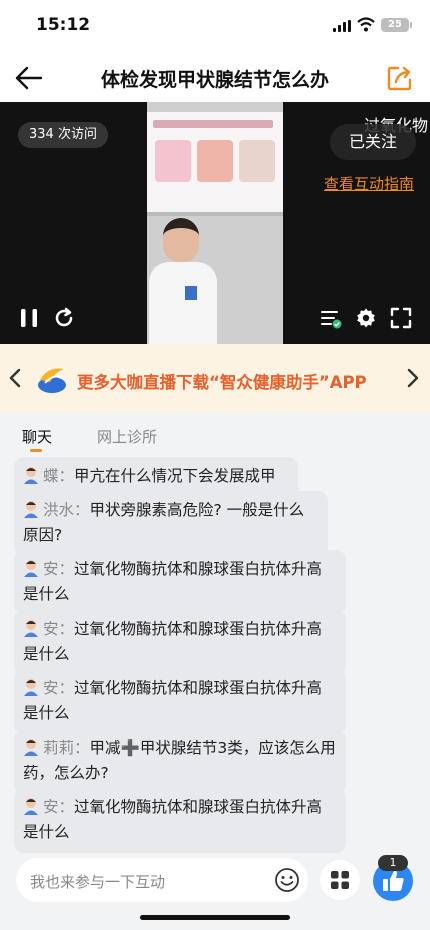  I want to click on share-icon, so click(400, 78).